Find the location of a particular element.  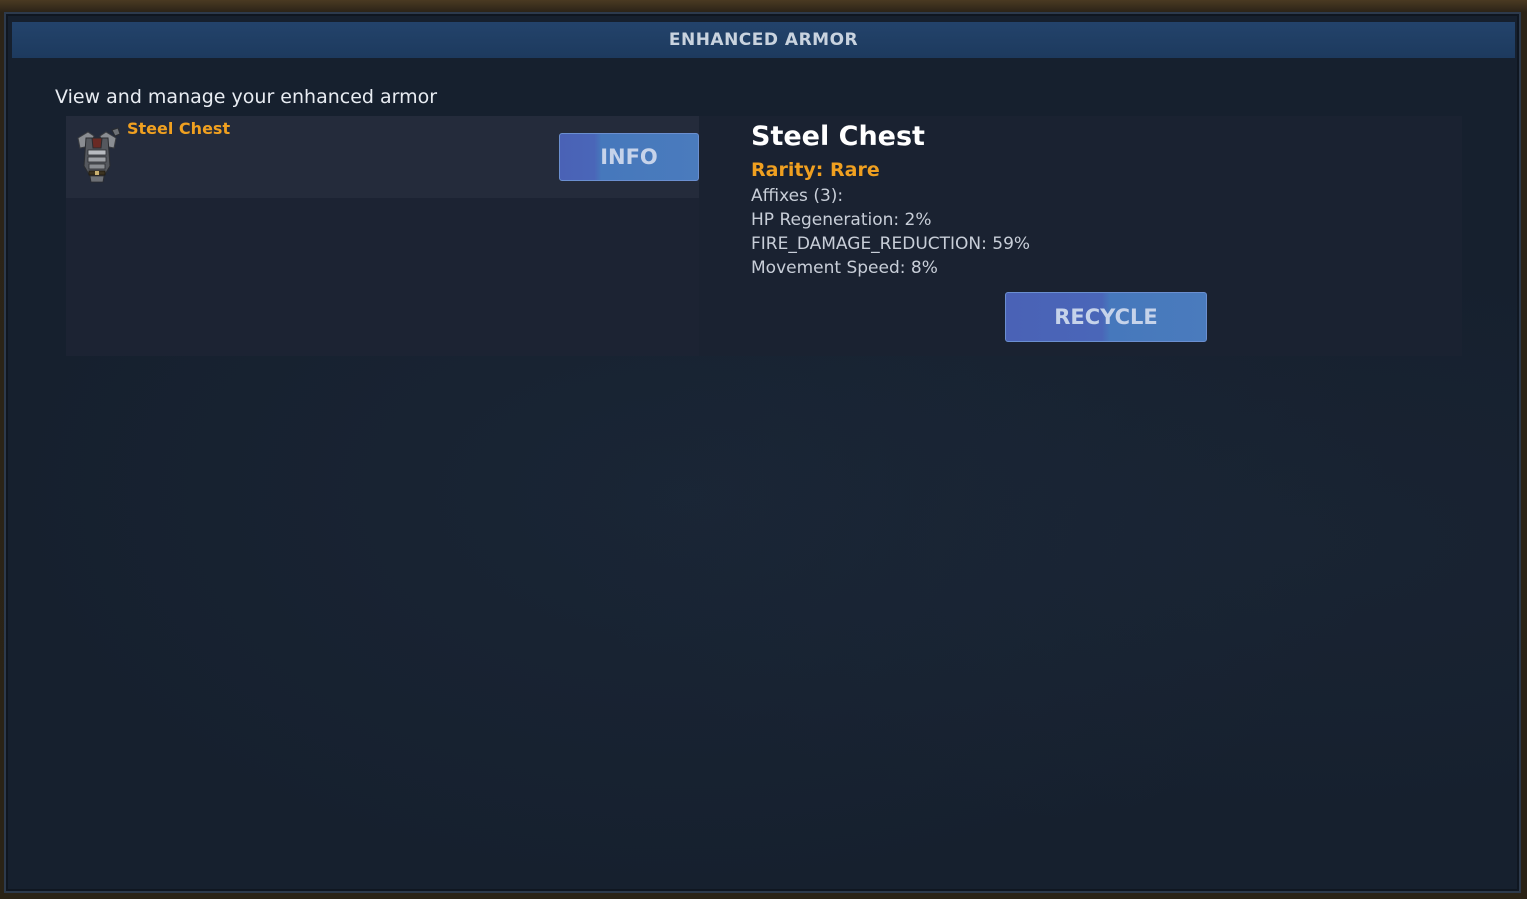

armor-list: Steel Chest INFO is located at coordinates (382, 236).